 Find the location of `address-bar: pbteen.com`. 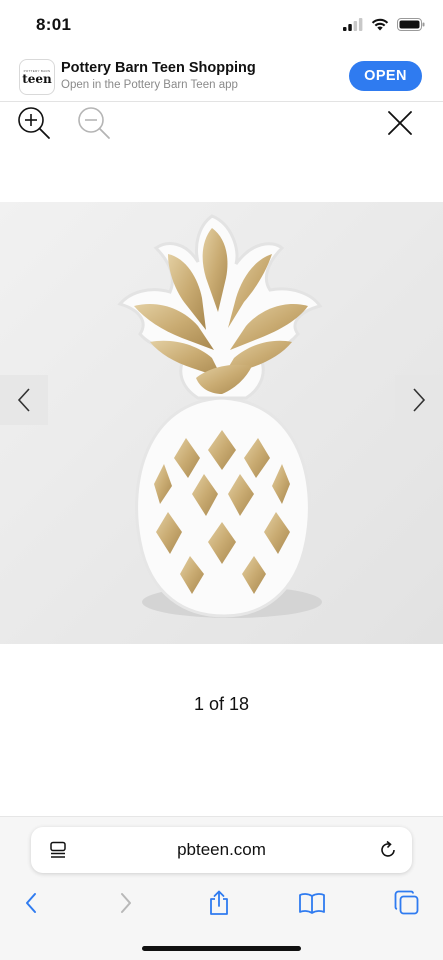

address-bar: pbteen.com is located at coordinates (221, 850).